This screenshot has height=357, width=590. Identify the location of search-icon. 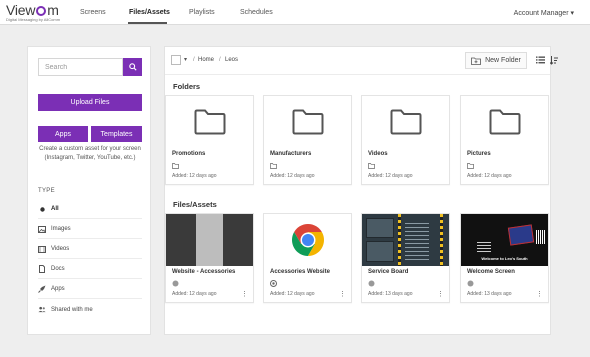
(132, 67).